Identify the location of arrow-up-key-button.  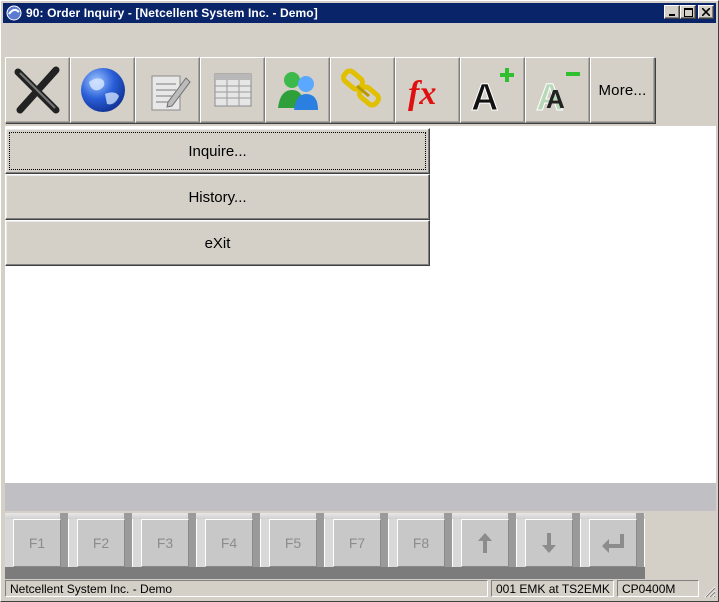
(485, 546).